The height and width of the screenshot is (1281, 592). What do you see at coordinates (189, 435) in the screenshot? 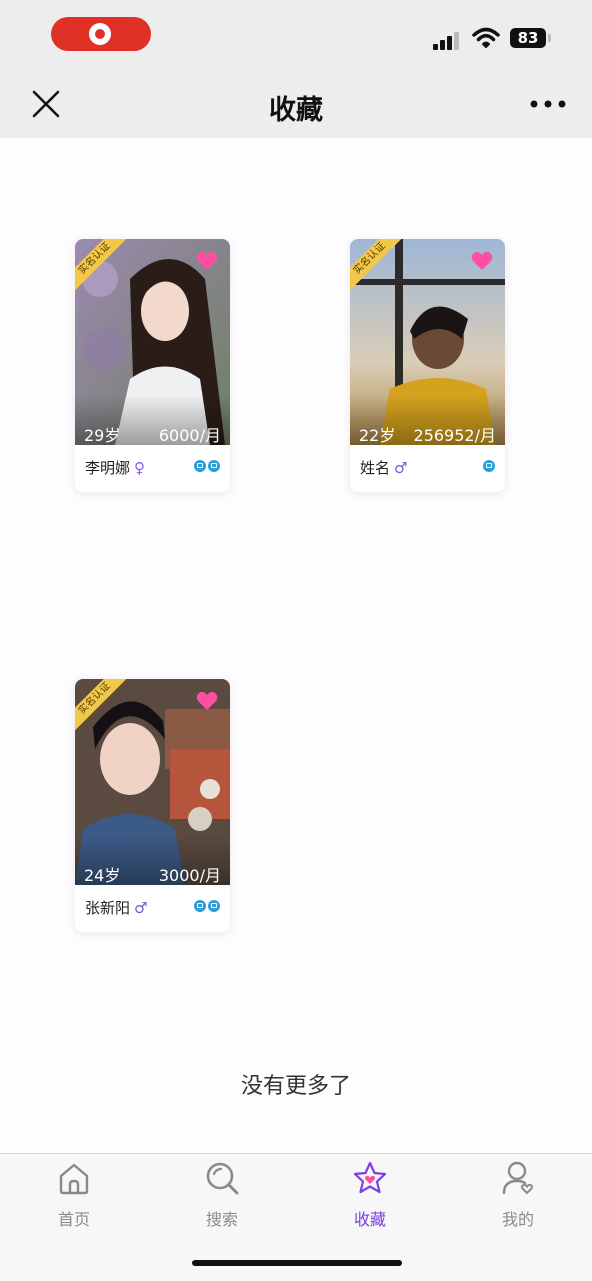
I see `salary-label: 6000/月` at bounding box center [189, 435].